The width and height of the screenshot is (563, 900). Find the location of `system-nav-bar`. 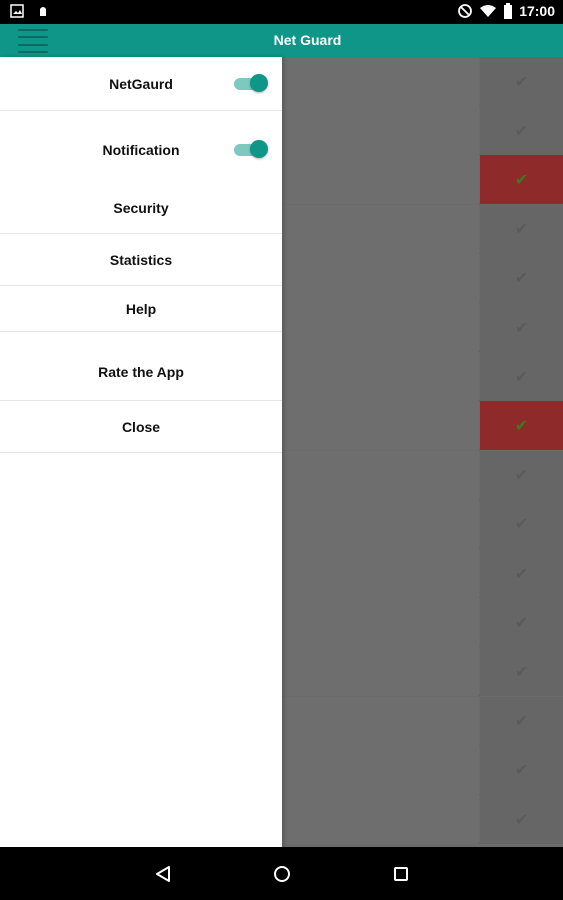

system-nav-bar is located at coordinates (281, 873).